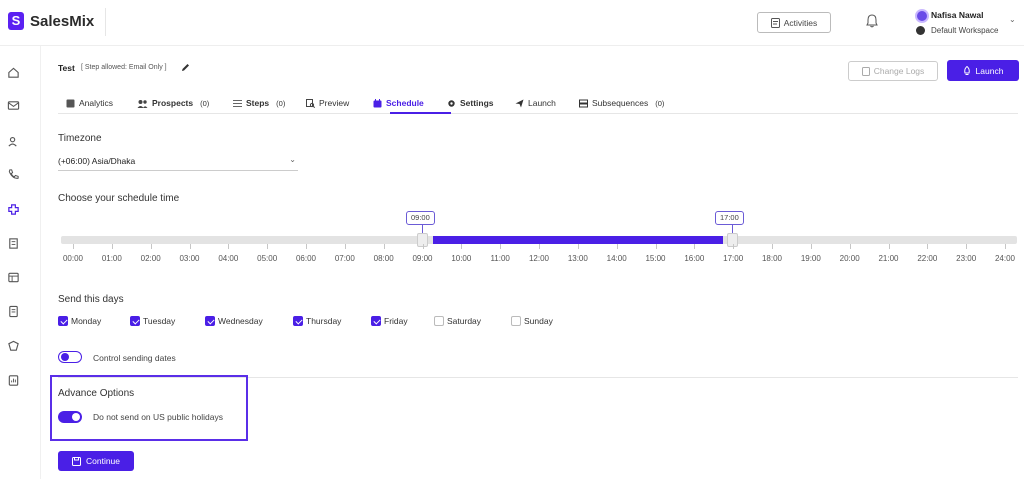  I want to click on tab-count: (0), so click(281, 103).